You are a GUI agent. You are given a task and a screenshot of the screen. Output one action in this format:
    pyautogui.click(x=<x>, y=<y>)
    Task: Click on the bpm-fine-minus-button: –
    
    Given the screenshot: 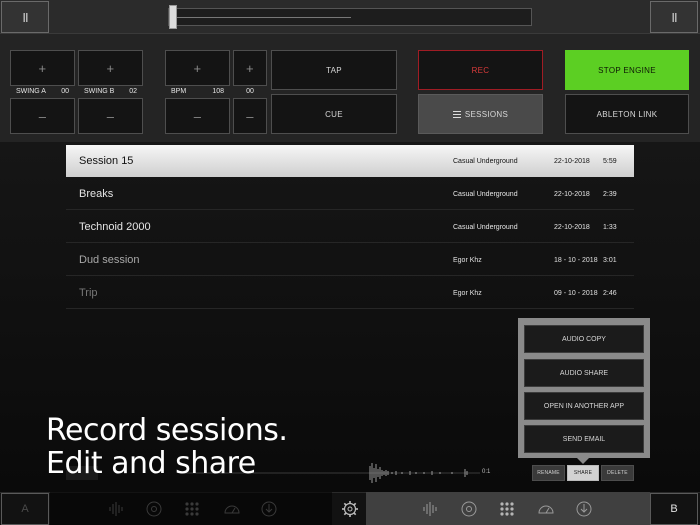 What is the action you would take?
    pyautogui.click(x=250, y=116)
    